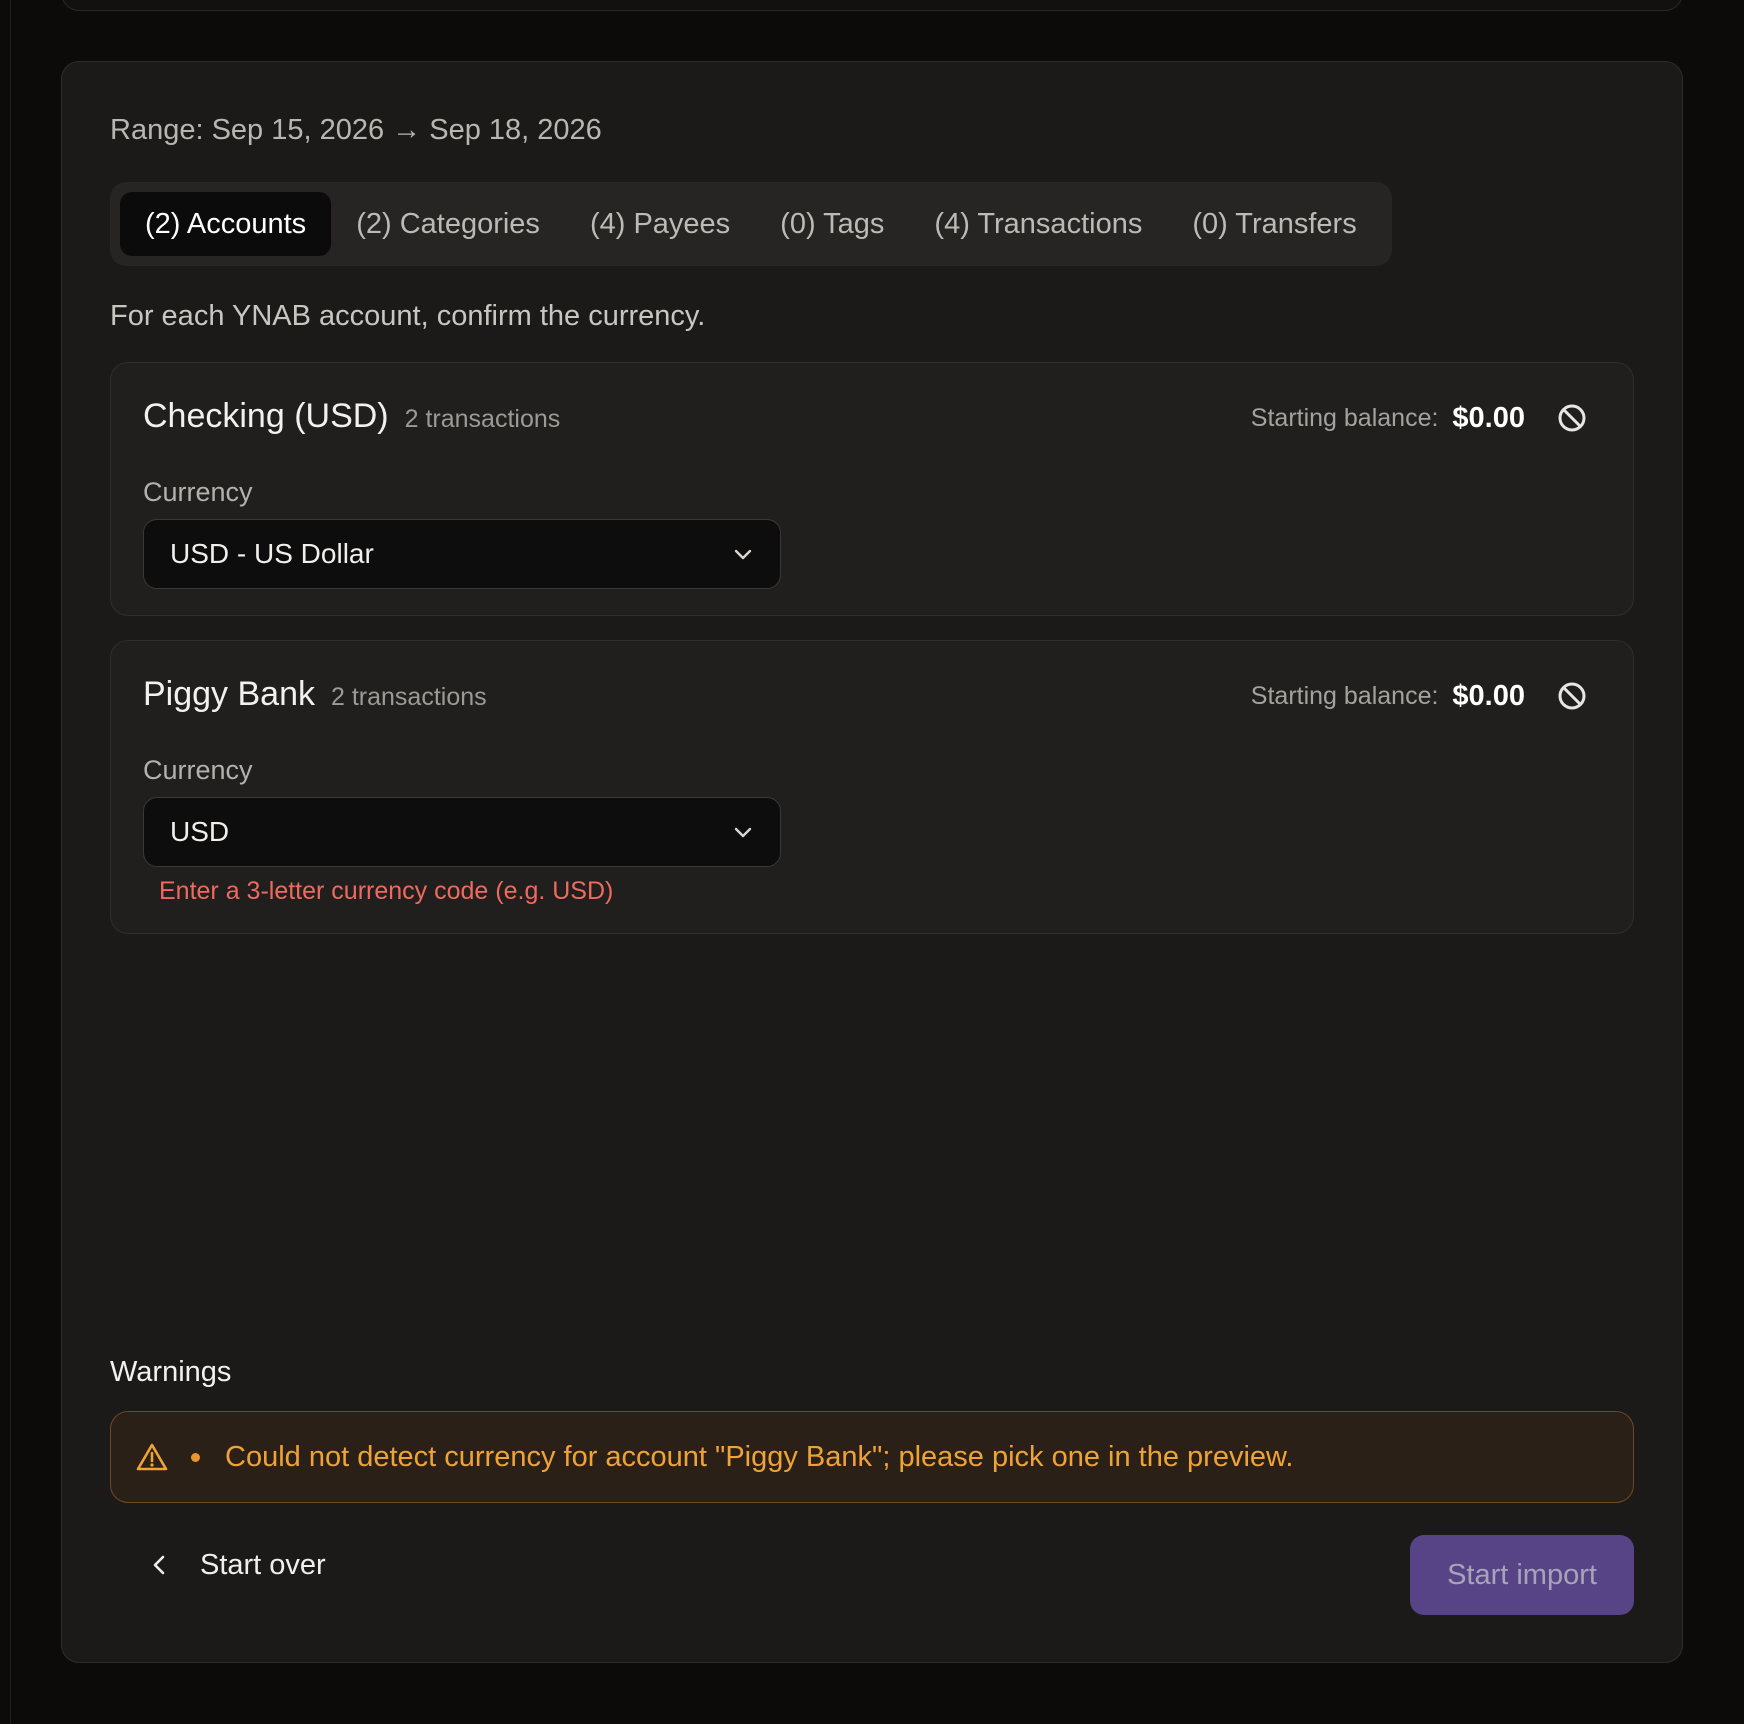 Image resolution: width=1744 pixels, height=1724 pixels. Describe the element at coordinates (1274, 224) in the screenshot. I see `tab-transfers: (0) Transfers` at that location.